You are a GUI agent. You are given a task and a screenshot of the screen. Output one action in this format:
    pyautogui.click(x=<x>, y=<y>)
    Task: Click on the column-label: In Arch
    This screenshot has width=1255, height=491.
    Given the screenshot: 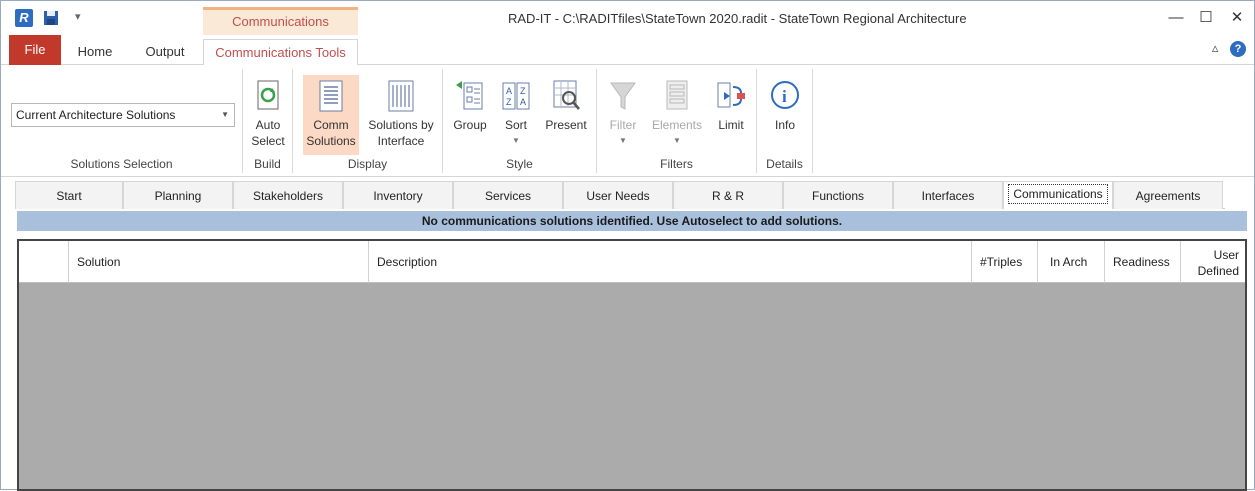 What is the action you would take?
    pyautogui.click(x=1069, y=262)
    